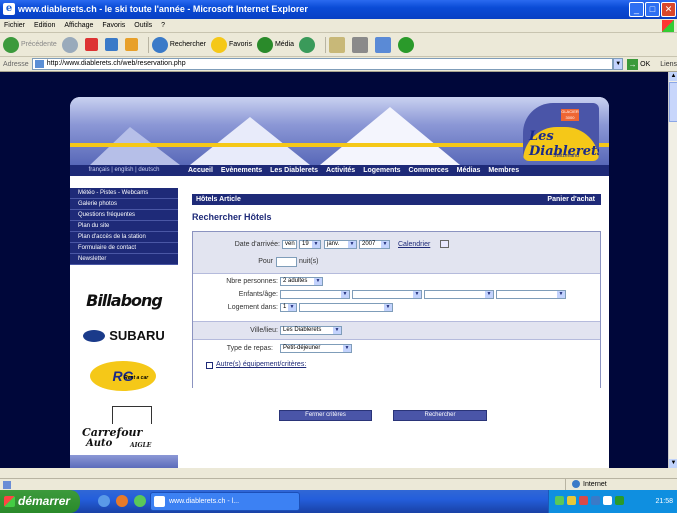  I want to click on forward-button, so click(70, 44).